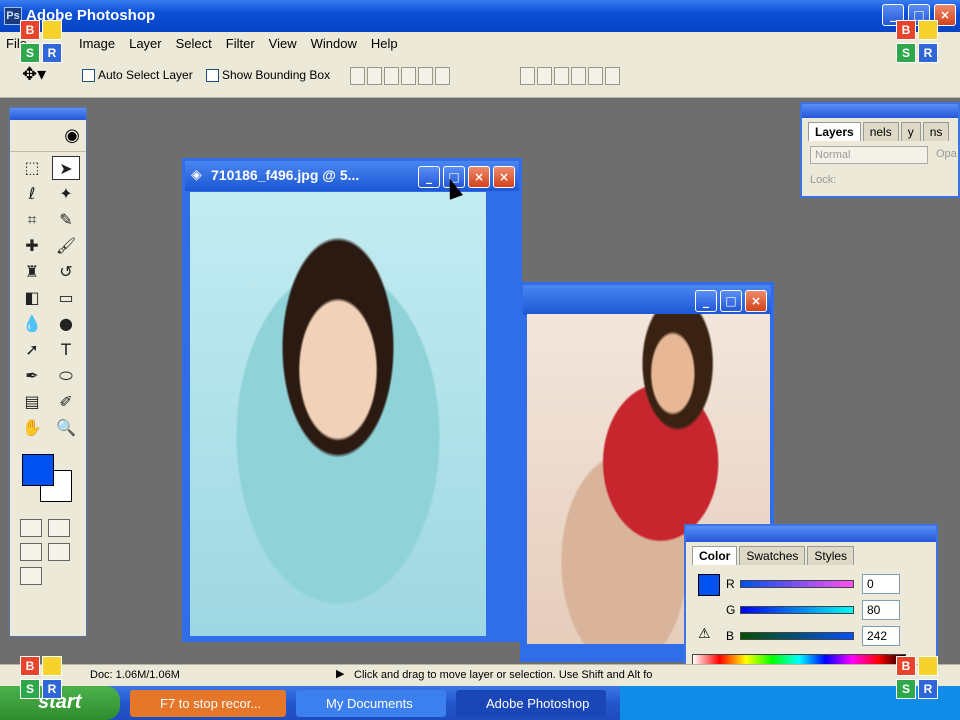  I want to click on blend-mode-select: Normal, so click(869, 155).